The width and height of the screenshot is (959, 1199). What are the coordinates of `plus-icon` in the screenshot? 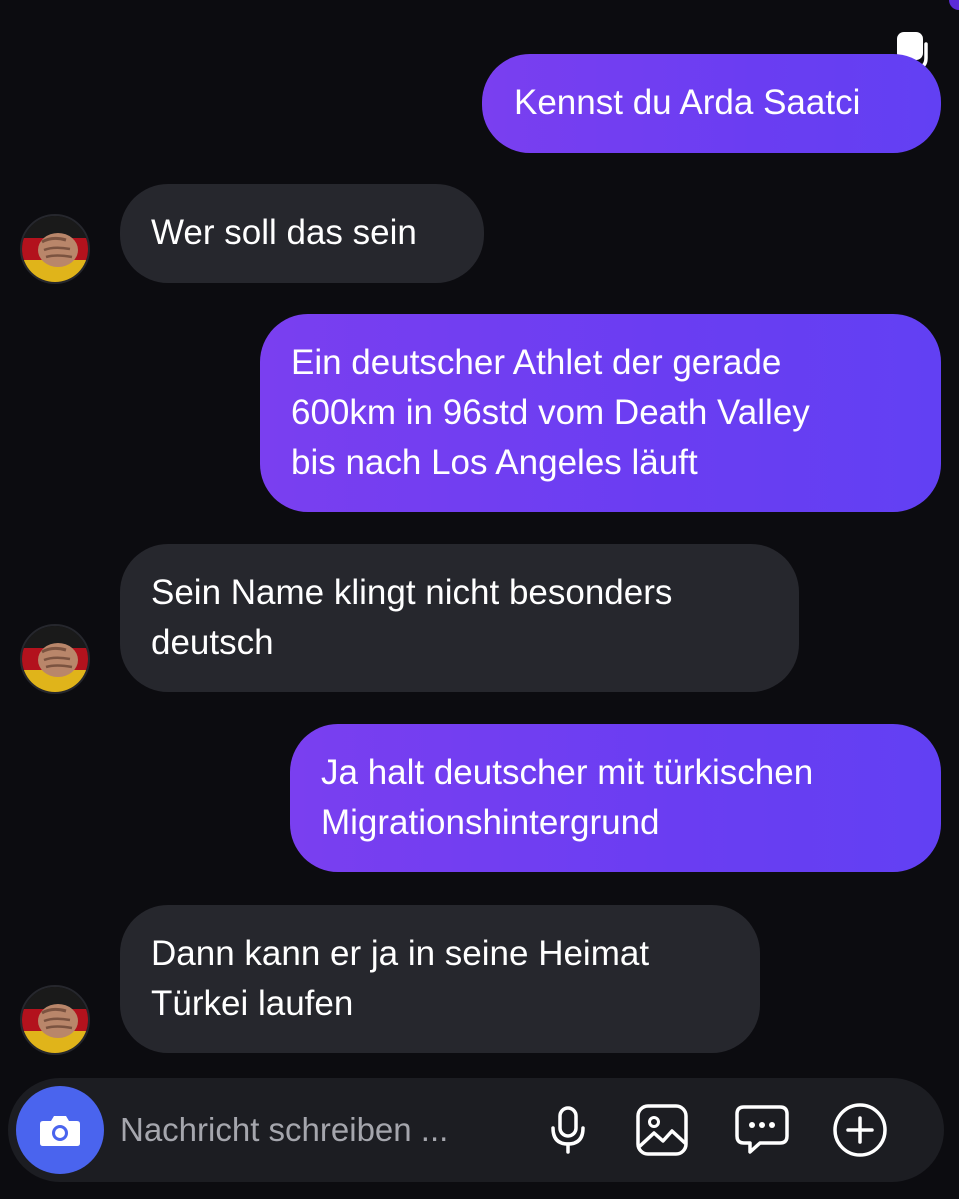 It's located at (860, 1130).